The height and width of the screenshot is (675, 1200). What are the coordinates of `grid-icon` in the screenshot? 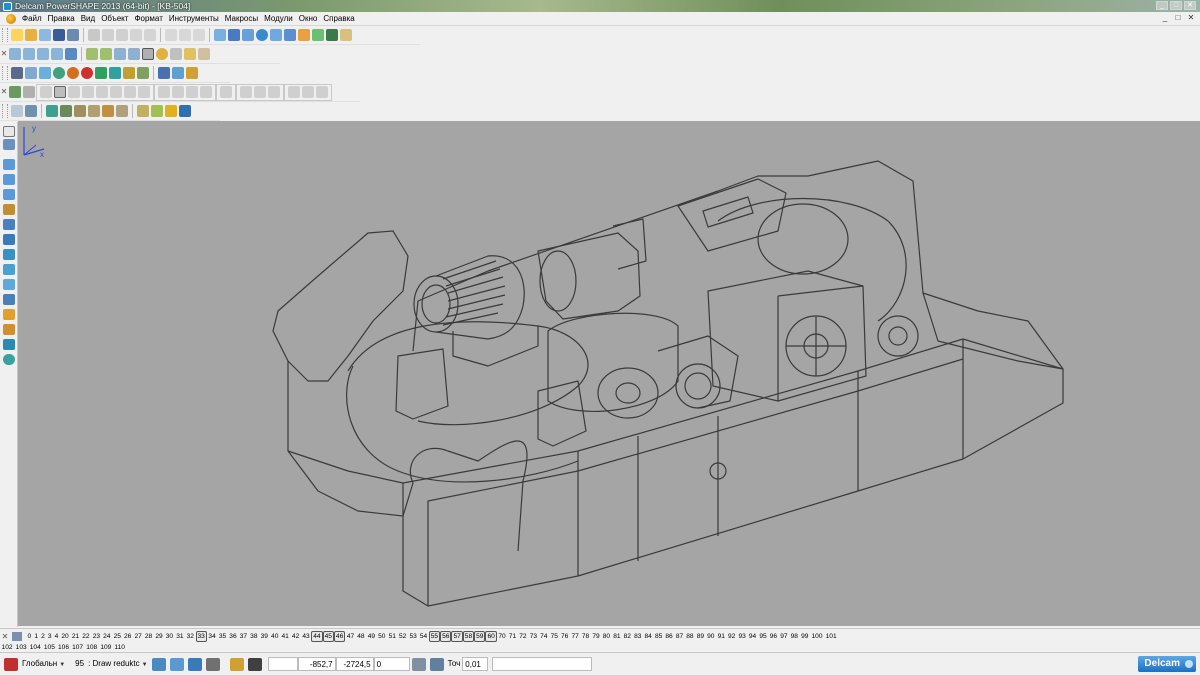 It's located at (254, 664).